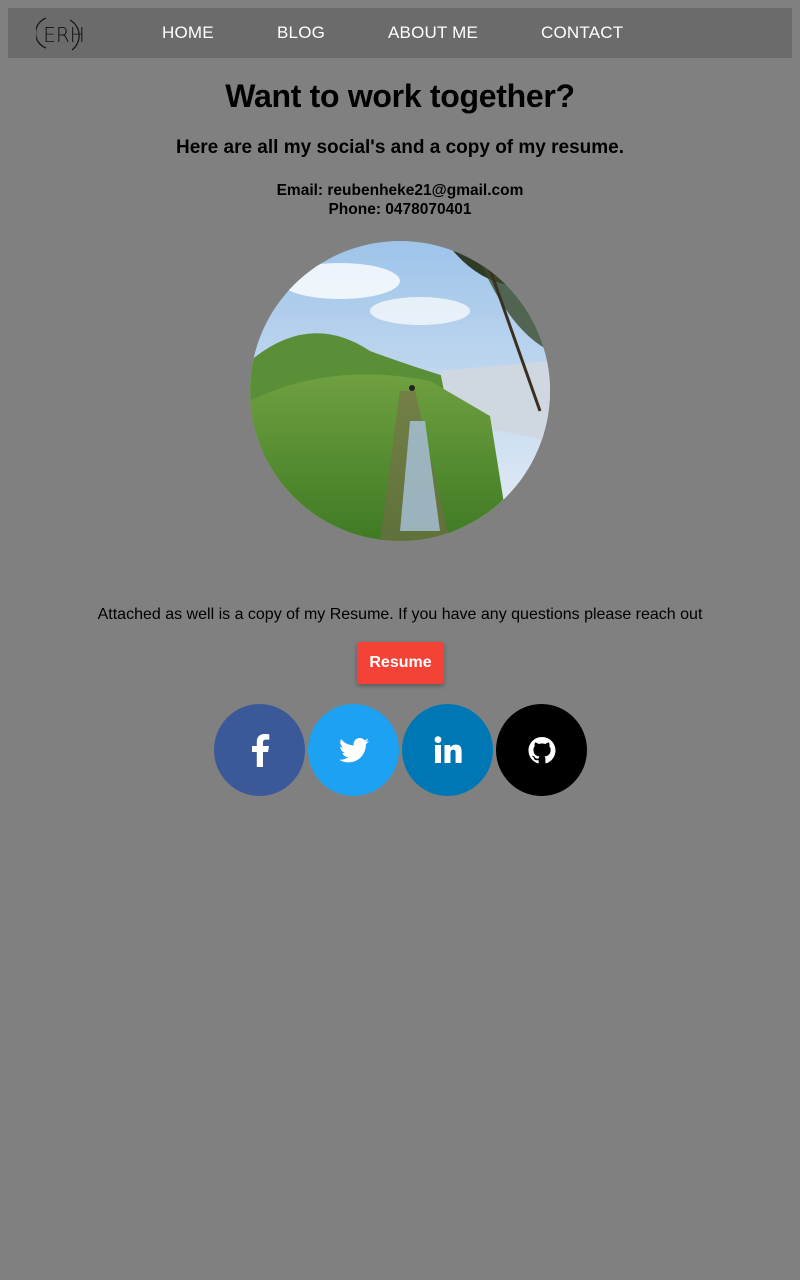  I want to click on email-text: Email: reubenheke21@gmail.com, so click(400, 190).